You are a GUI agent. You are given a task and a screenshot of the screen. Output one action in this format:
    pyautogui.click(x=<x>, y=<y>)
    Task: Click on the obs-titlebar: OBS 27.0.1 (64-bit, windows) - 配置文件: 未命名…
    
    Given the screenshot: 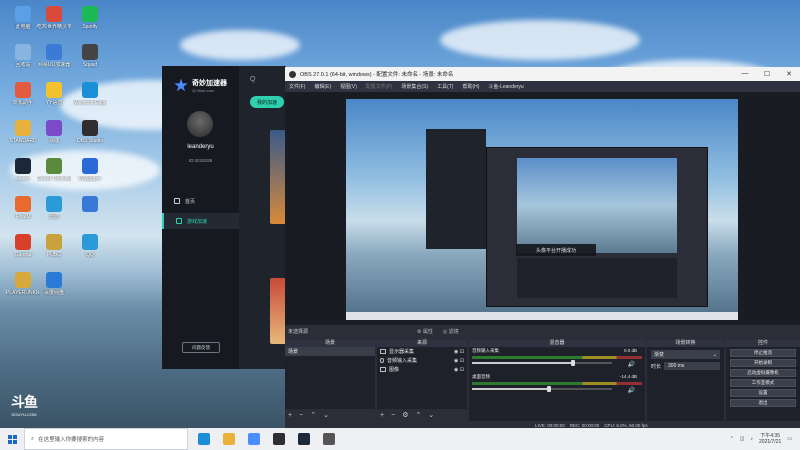 What is the action you would take?
    pyautogui.click(x=542, y=74)
    